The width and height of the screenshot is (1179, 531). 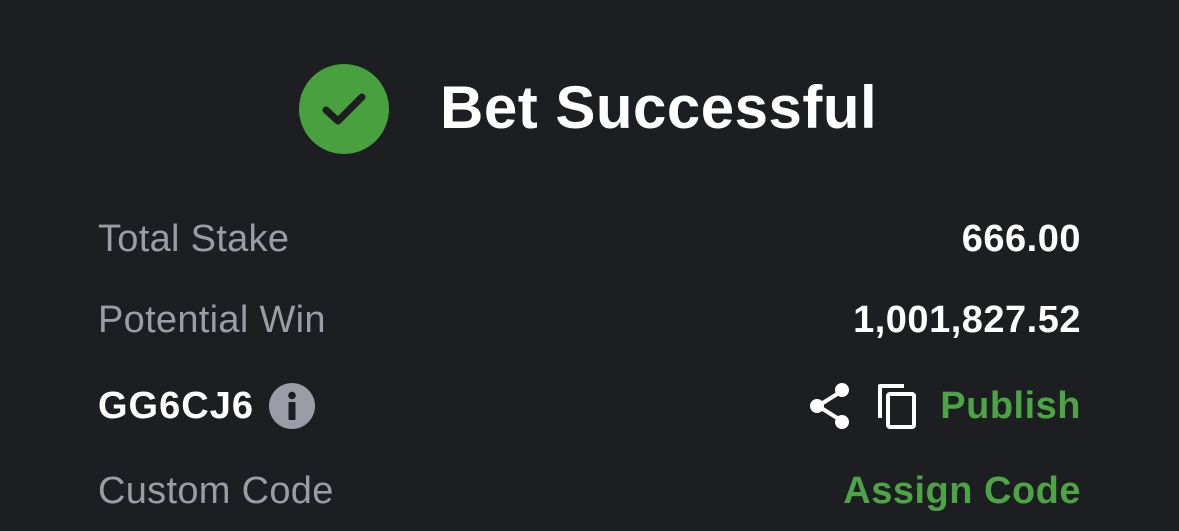 I want to click on booking-code-row: GG6CJ6 Publish, so click(x=589, y=406).